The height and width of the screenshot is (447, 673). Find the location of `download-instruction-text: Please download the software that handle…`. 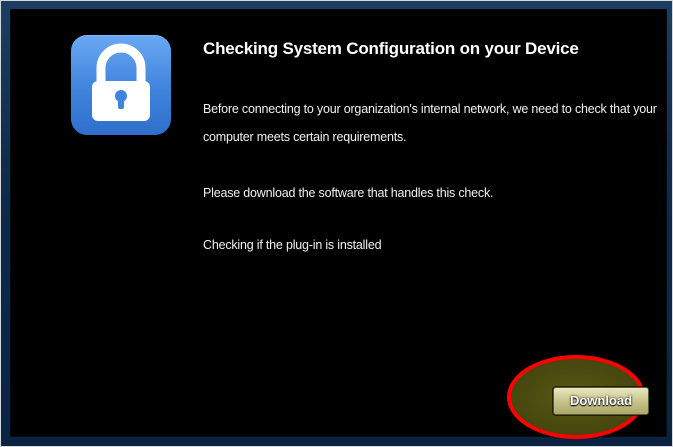

download-instruction-text: Please download the software that handle… is located at coordinates (348, 193).